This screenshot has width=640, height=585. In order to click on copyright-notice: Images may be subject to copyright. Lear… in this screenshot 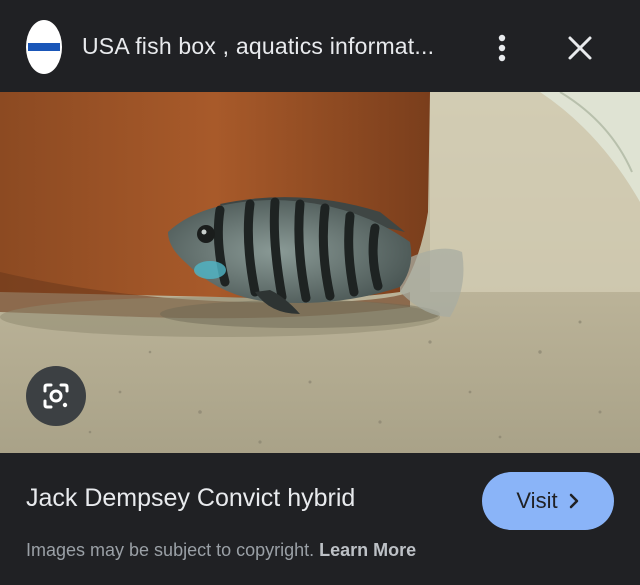, I will do `click(221, 550)`.